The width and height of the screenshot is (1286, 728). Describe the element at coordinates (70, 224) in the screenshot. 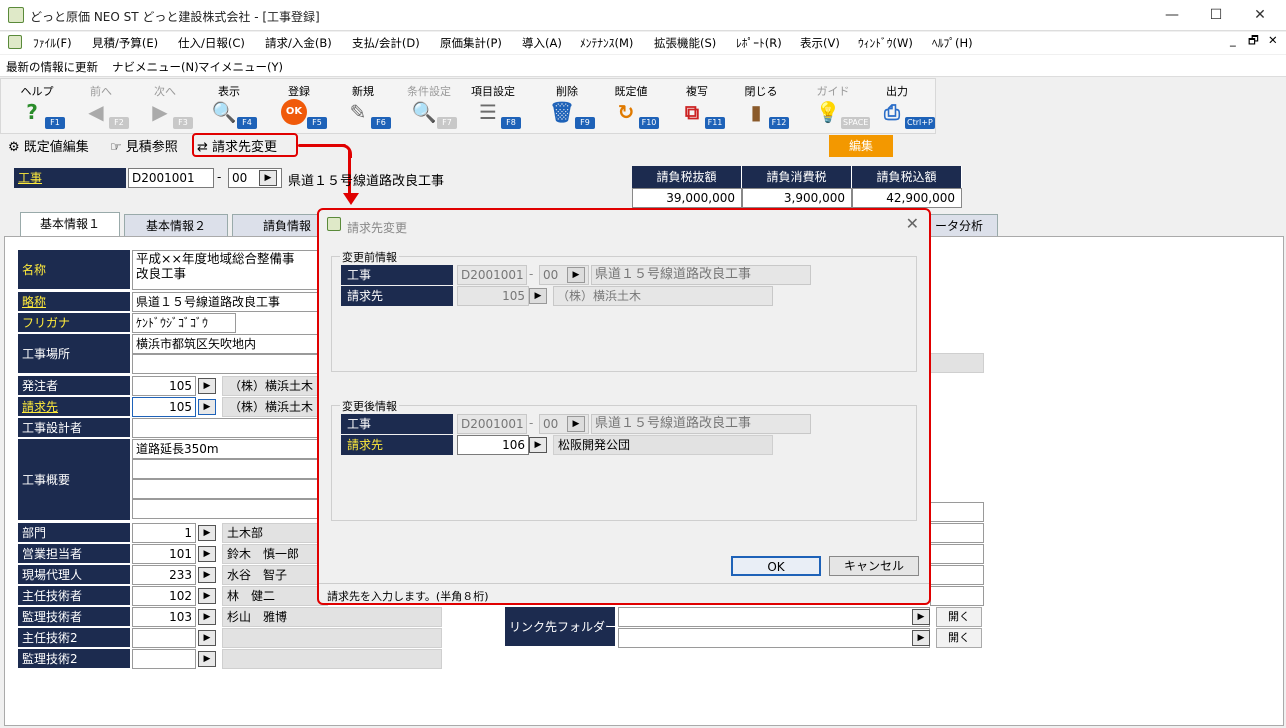

I see `tab-basic1: 基本情報１` at that location.